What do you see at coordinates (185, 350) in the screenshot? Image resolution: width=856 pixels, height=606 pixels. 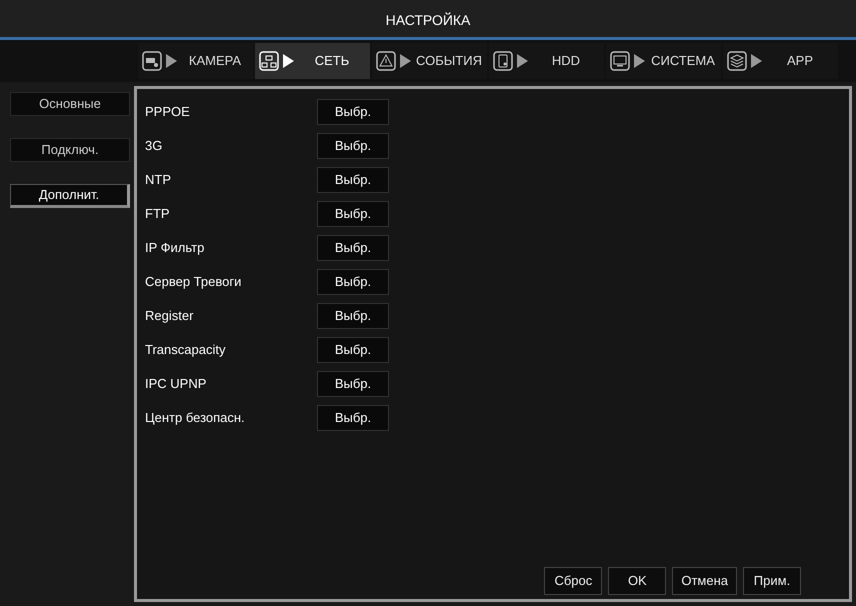 I see `setting-label: Transcapacity` at bounding box center [185, 350].